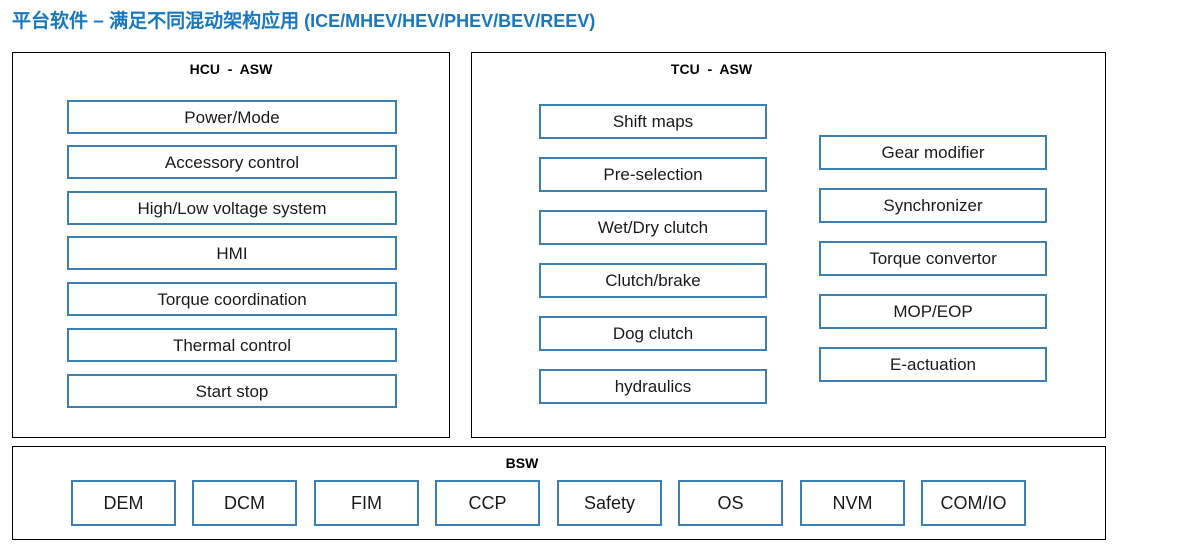  Describe the element at coordinates (487, 503) in the screenshot. I see `bsw-module-ccp: CCP` at that location.